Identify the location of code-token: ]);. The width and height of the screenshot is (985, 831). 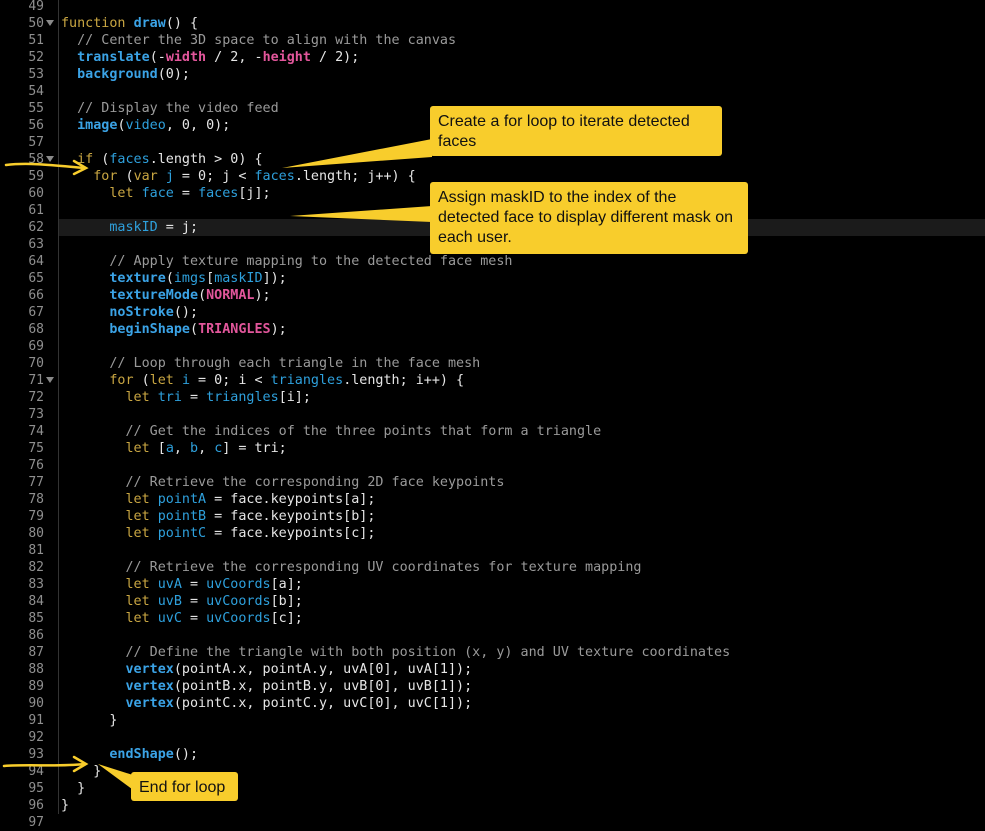
(274, 278).